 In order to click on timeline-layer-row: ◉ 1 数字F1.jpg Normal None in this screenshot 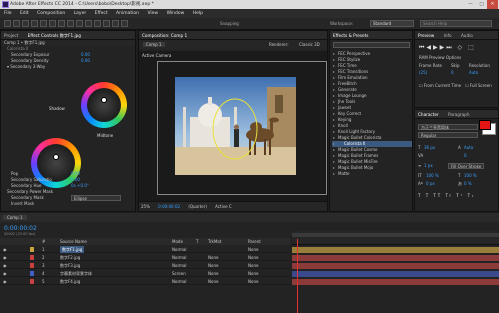, I will do `click(145, 249)`.